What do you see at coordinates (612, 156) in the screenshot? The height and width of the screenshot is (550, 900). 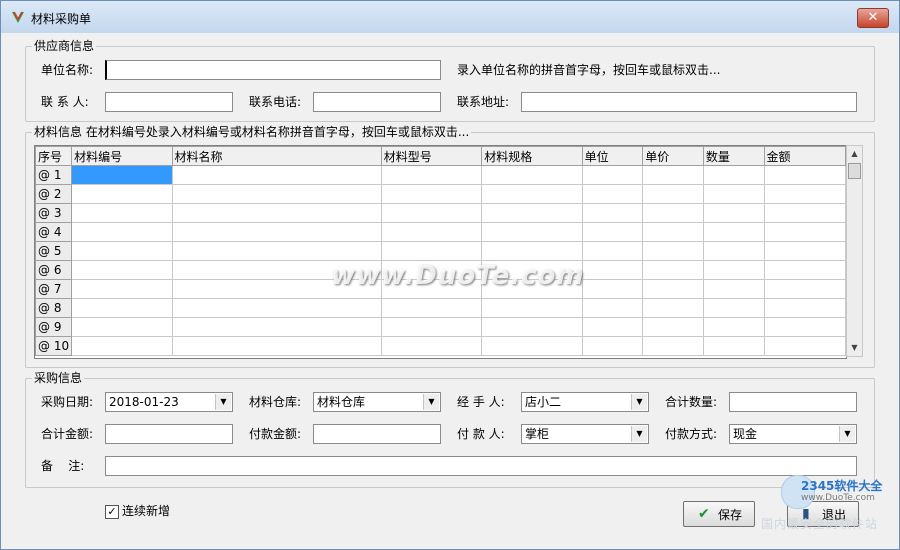 I see `grid-column-header: 单位` at bounding box center [612, 156].